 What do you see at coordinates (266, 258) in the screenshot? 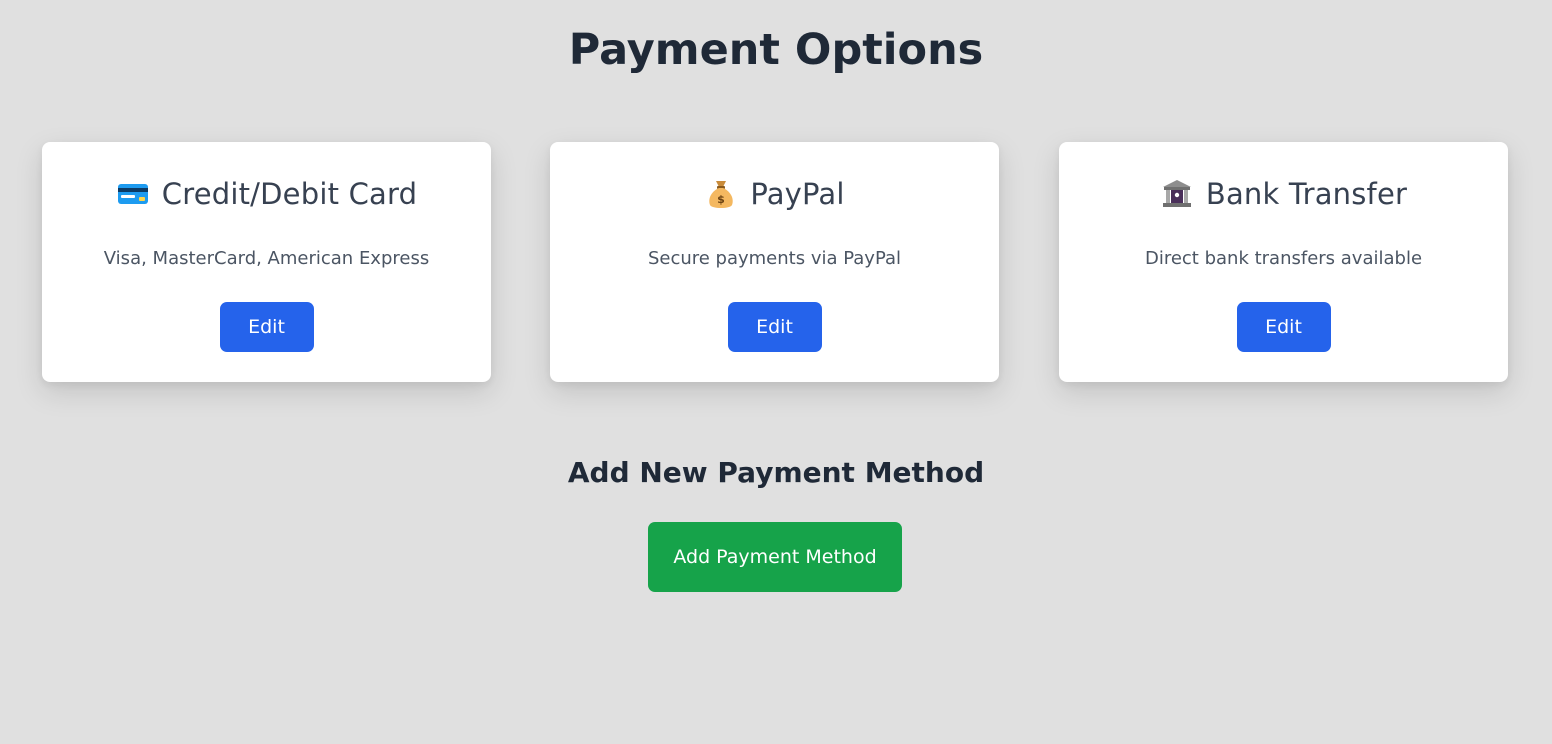
I see `card-description: Visa, MasterCard, American Express` at bounding box center [266, 258].